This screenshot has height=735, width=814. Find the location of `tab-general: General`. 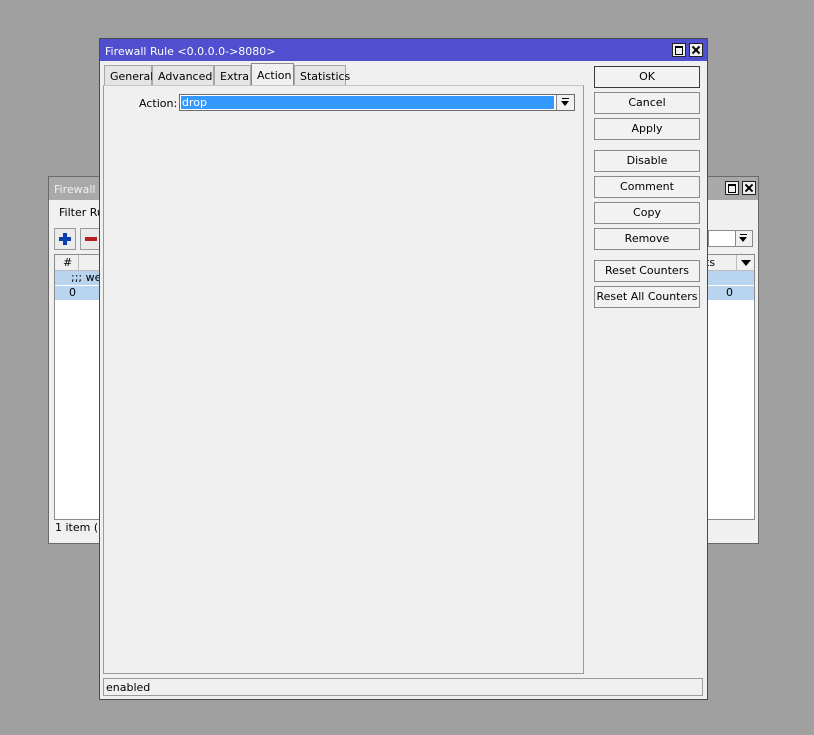

tab-general: General is located at coordinates (129, 75).